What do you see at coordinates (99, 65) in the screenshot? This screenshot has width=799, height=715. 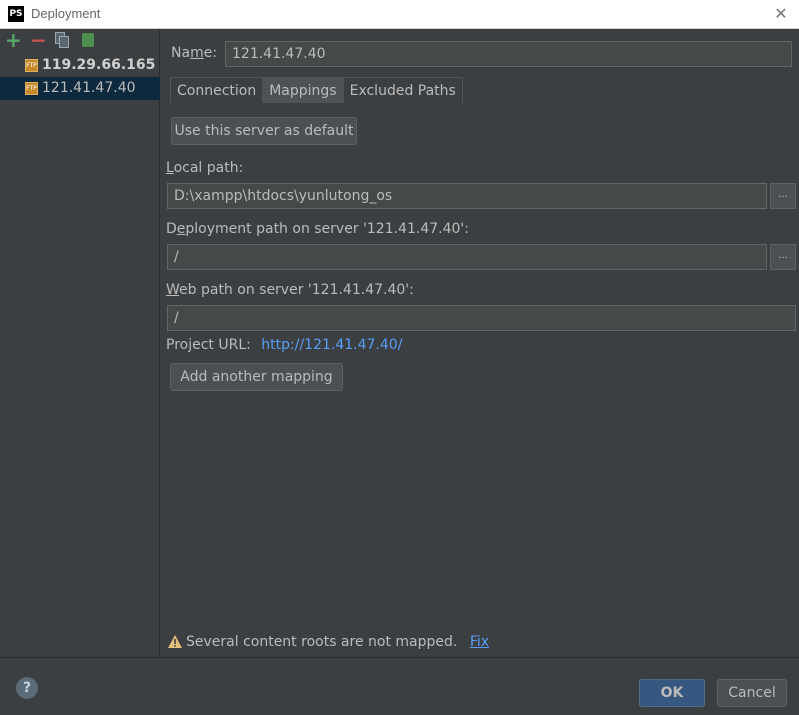 I see `server-label: 119.29.66.165` at bounding box center [99, 65].